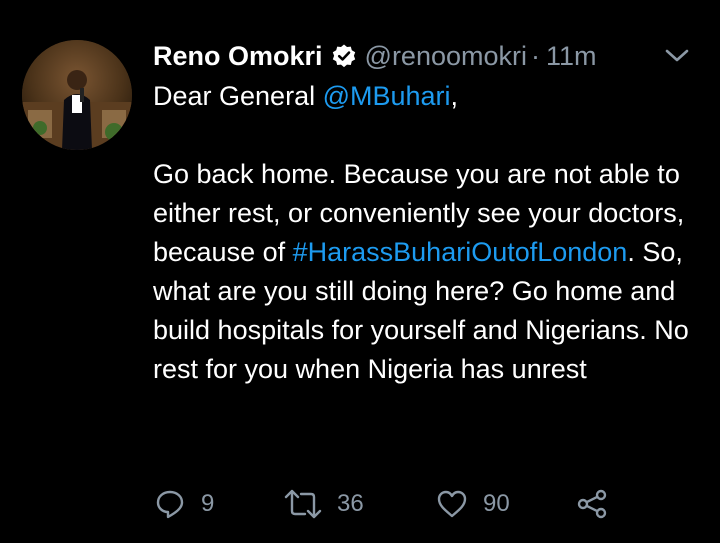 The height and width of the screenshot is (543, 720). What do you see at coordinates (238, 96) in the screenshot?
I see `greeting-text: Dear General` at bounding box center [238, 96].